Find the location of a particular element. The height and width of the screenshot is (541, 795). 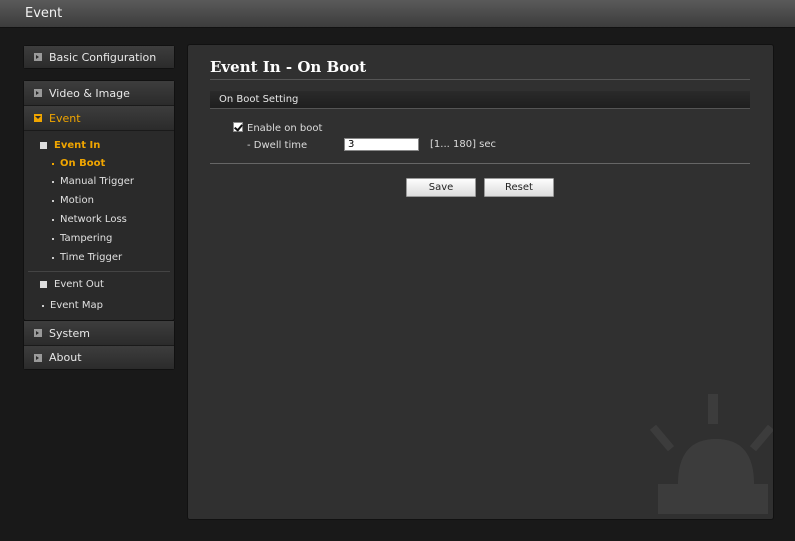

sidebar-group-system: System About is located at coordinates (99, 345).